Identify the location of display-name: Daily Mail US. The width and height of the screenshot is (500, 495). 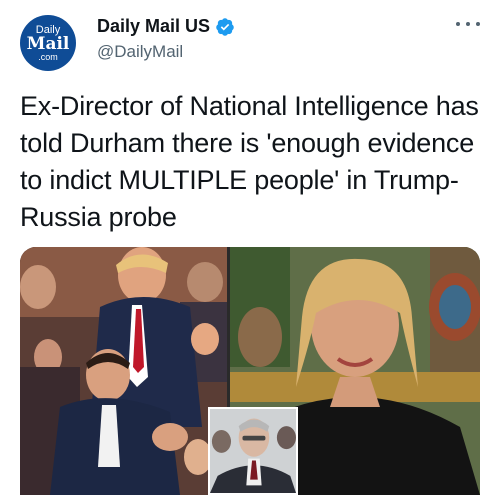
(153, 26).